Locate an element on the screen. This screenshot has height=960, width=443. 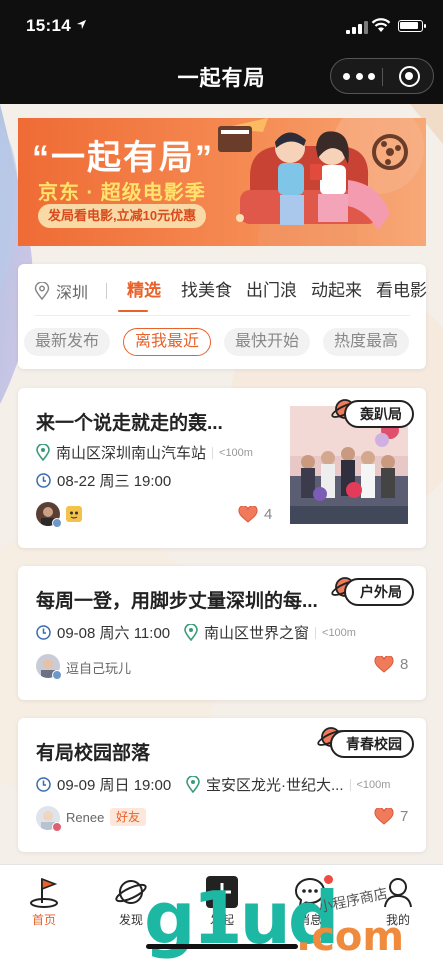
status-bar: 15:14 is located at coordinates (221, 25).